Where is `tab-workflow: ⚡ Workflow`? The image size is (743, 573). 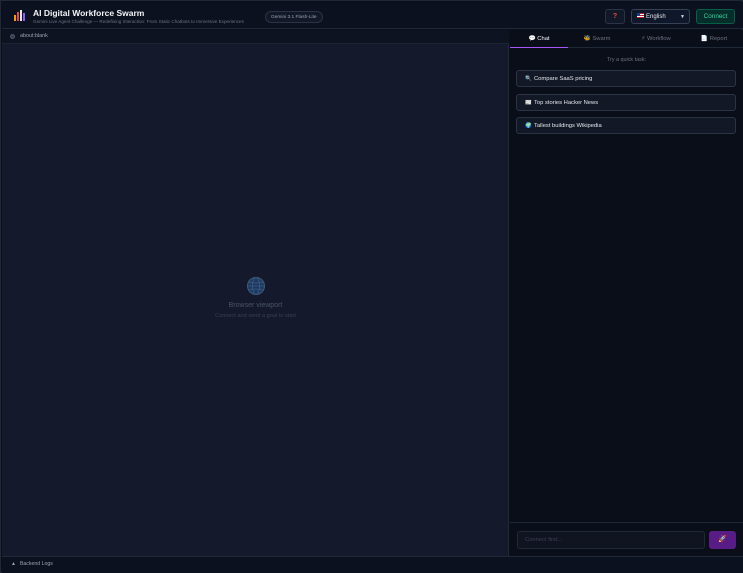
tab-workflow: ⚡ Workflow is located at coordinates (656, 39).